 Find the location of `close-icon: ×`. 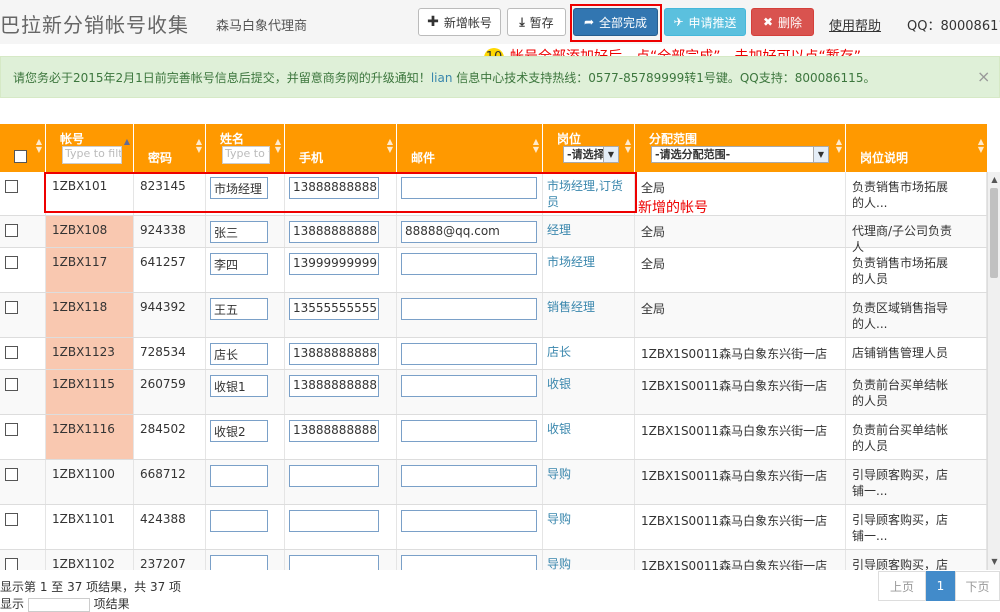

close-icon: × is located at coordinates (983, 76).